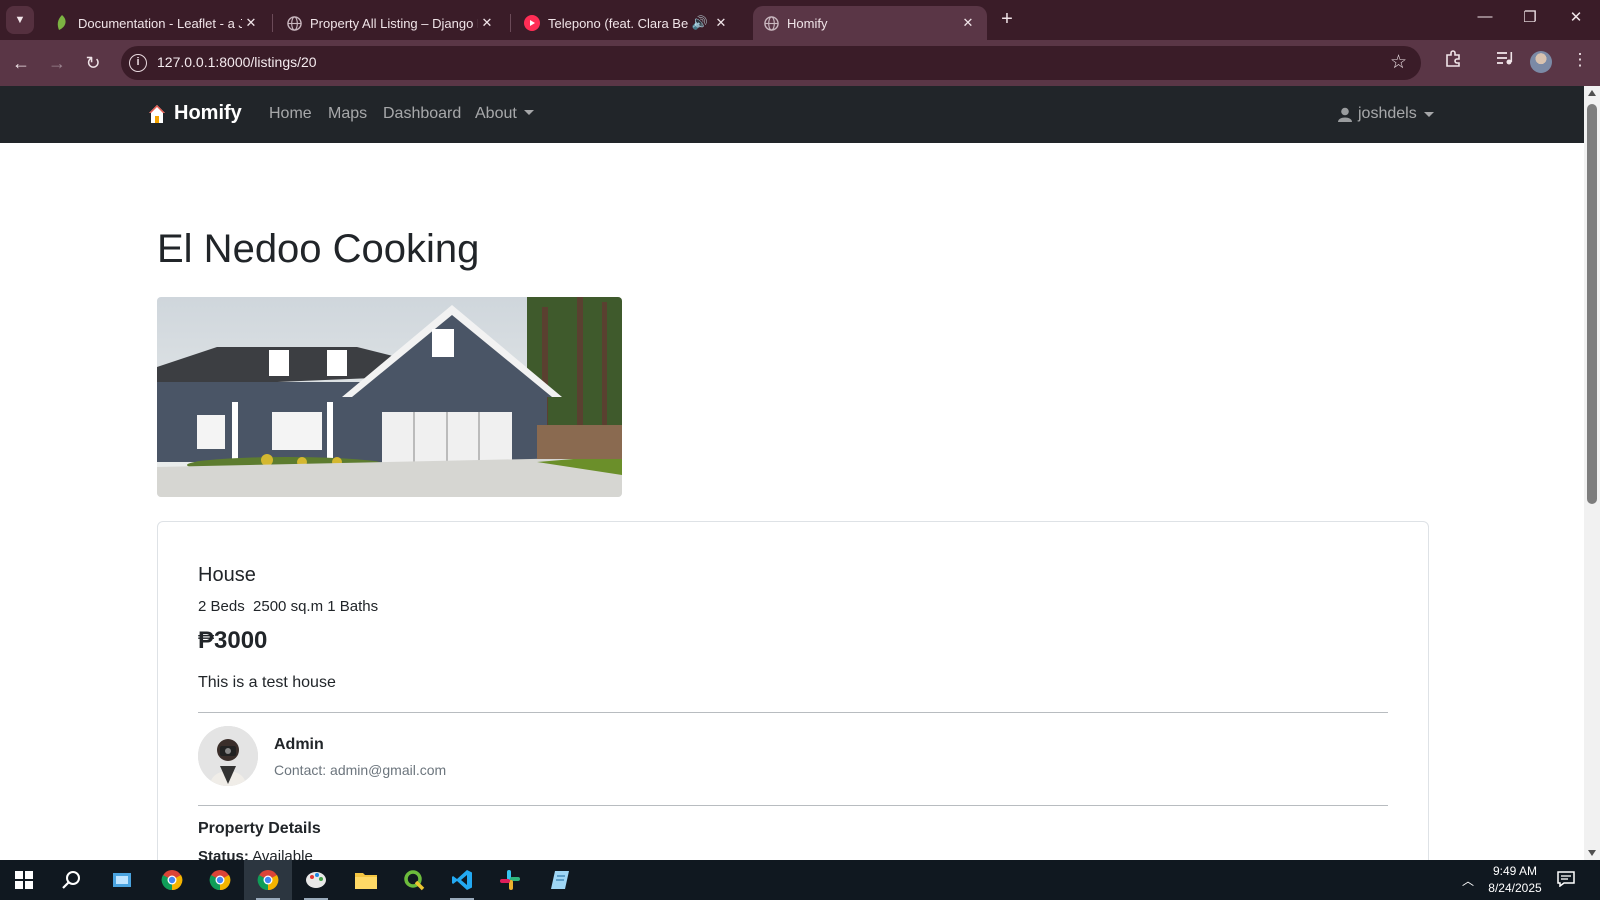  Describe the element at coordinates (496, 113) in the screenshot. I see `nav-about-label: About` at that location.